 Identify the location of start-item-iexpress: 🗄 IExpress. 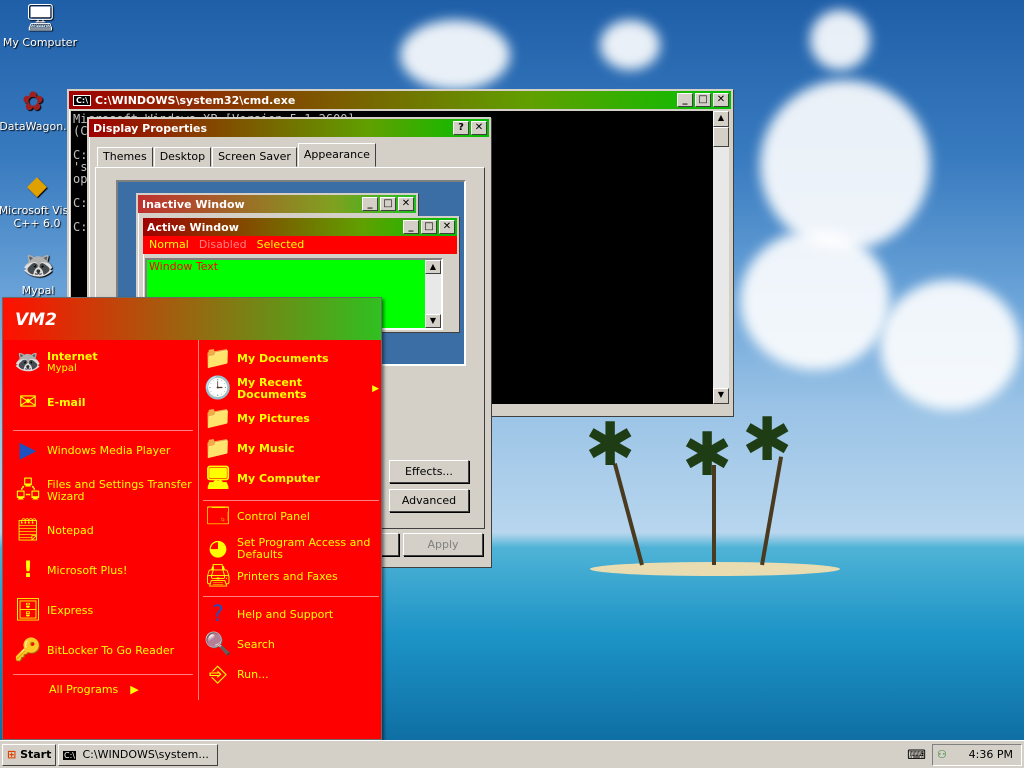
(53, 611).